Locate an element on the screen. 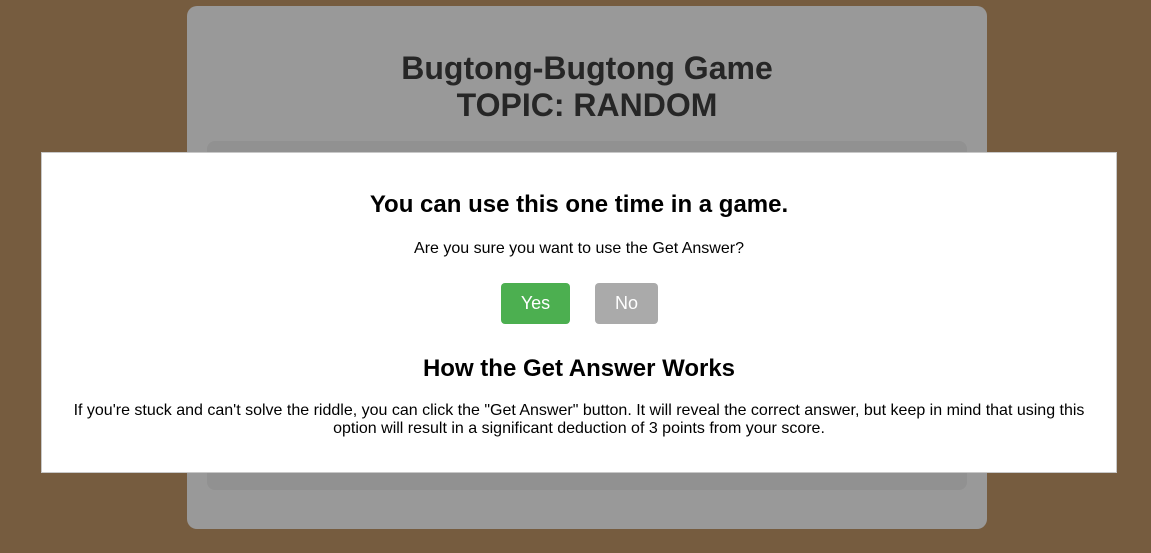 The height and width of the screenshot is (553, 1151). how-it-works-heading: How the Get Answer Works is located at coordinates (579, 368).